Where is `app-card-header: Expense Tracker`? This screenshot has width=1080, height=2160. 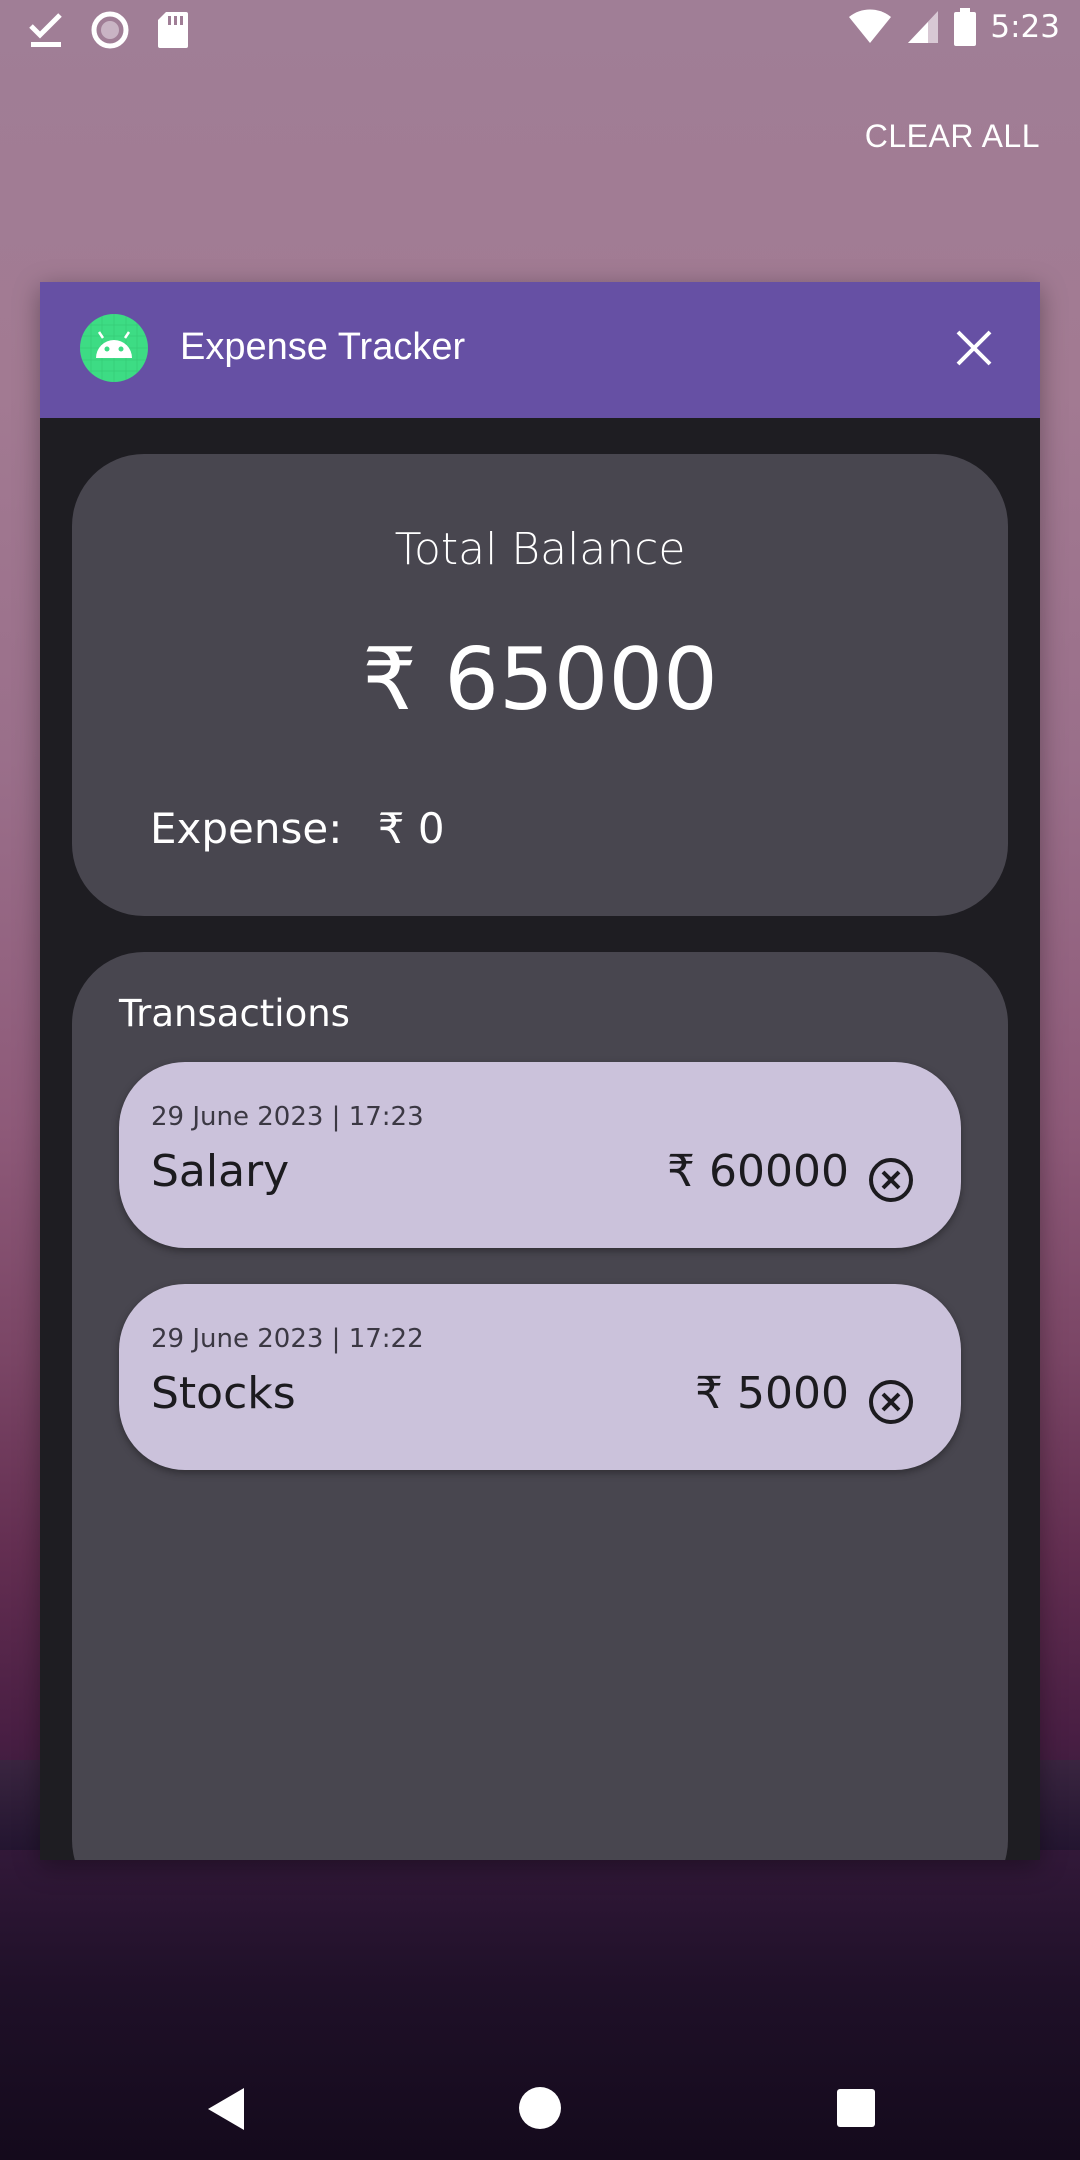
app-card-header: Expense Tracker is located at coordinates (540, 350).